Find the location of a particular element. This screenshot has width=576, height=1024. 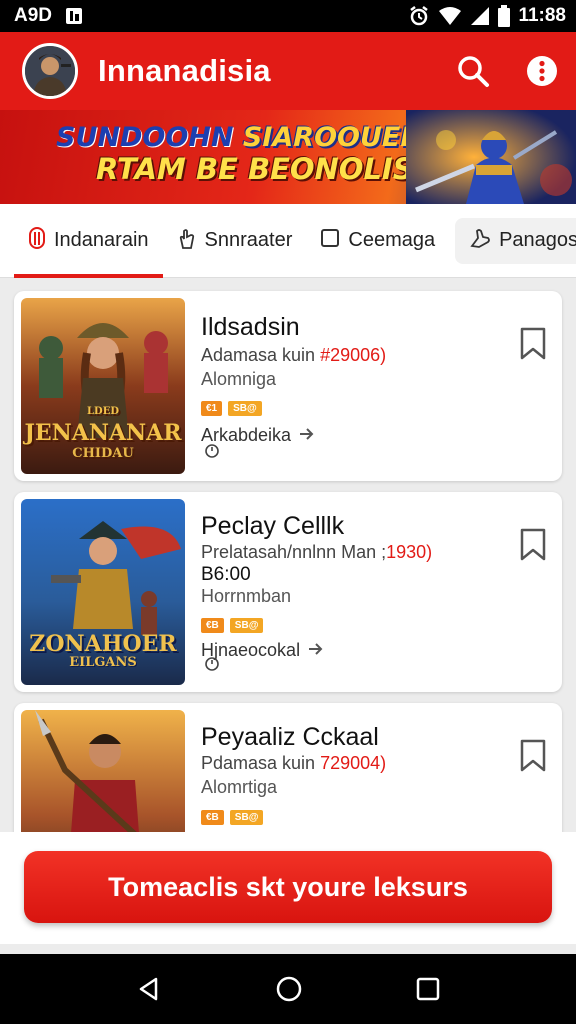

promo-banner: SUNDOOHN SIAROOUEH RTAM BE BEONOLIS is located at coordinates (288, 157).